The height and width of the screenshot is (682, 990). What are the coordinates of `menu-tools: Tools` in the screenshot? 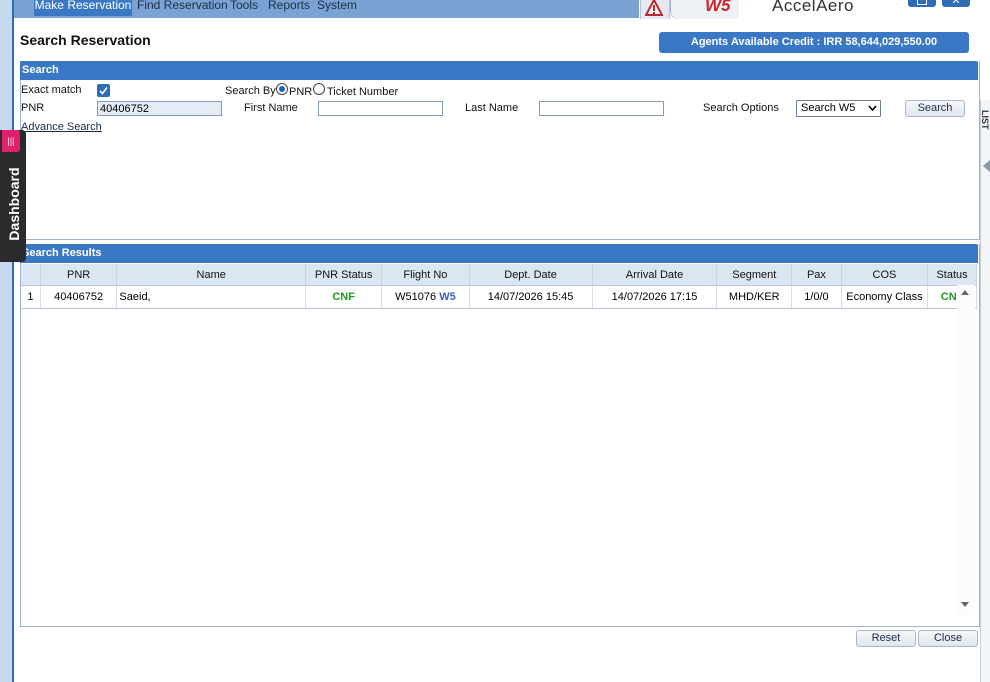 It's located at (244, 8).